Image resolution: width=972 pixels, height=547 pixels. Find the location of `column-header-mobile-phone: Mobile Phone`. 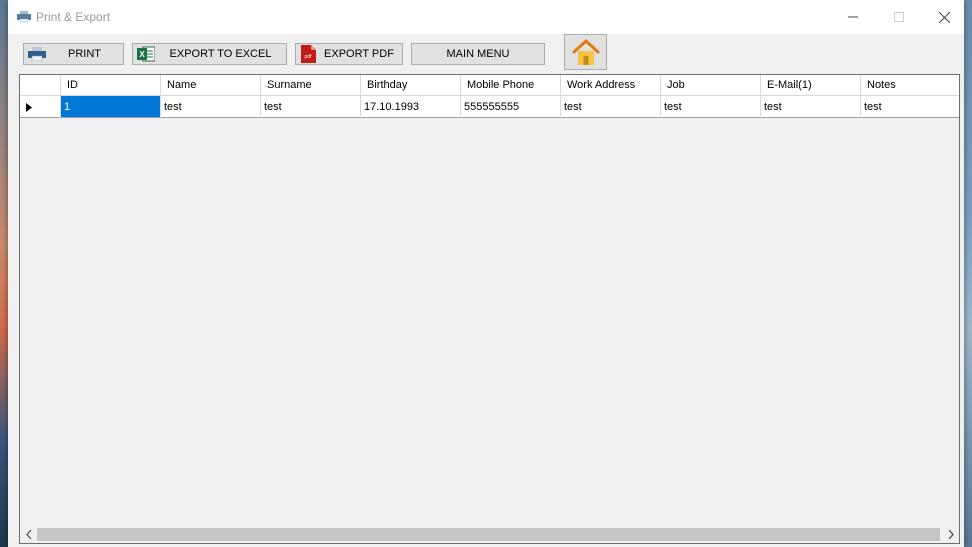

column-header-mobile-phone: Mobile Phone is located at coordinates (511, 85).